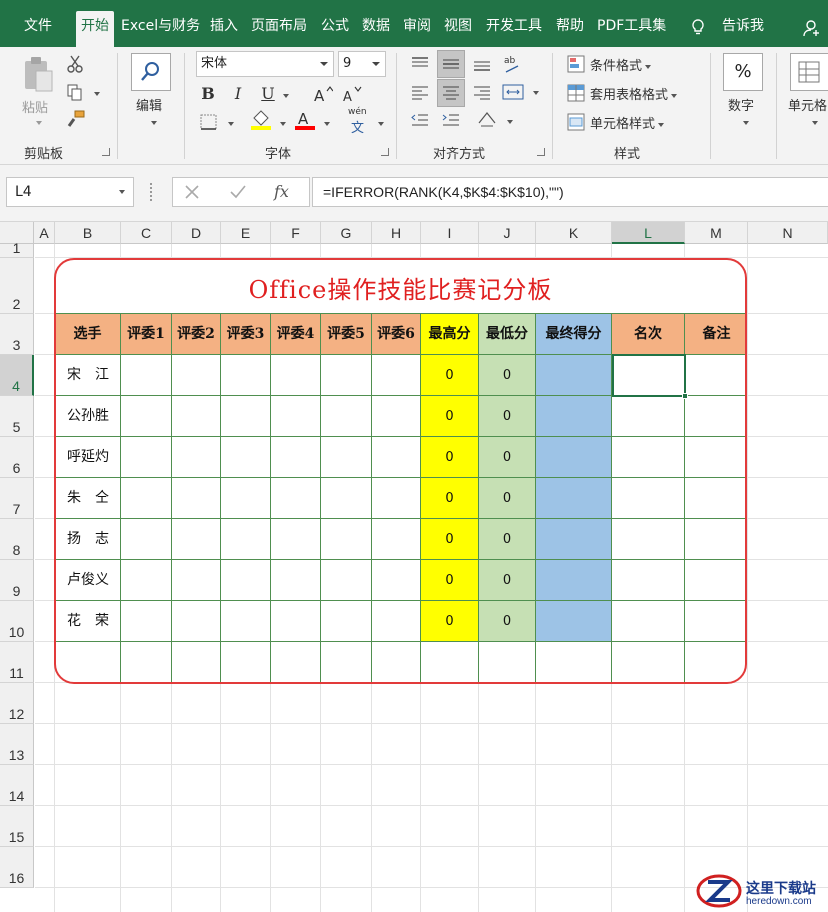  I want to click on contestant-name: 花 荣, so click(88, 621).